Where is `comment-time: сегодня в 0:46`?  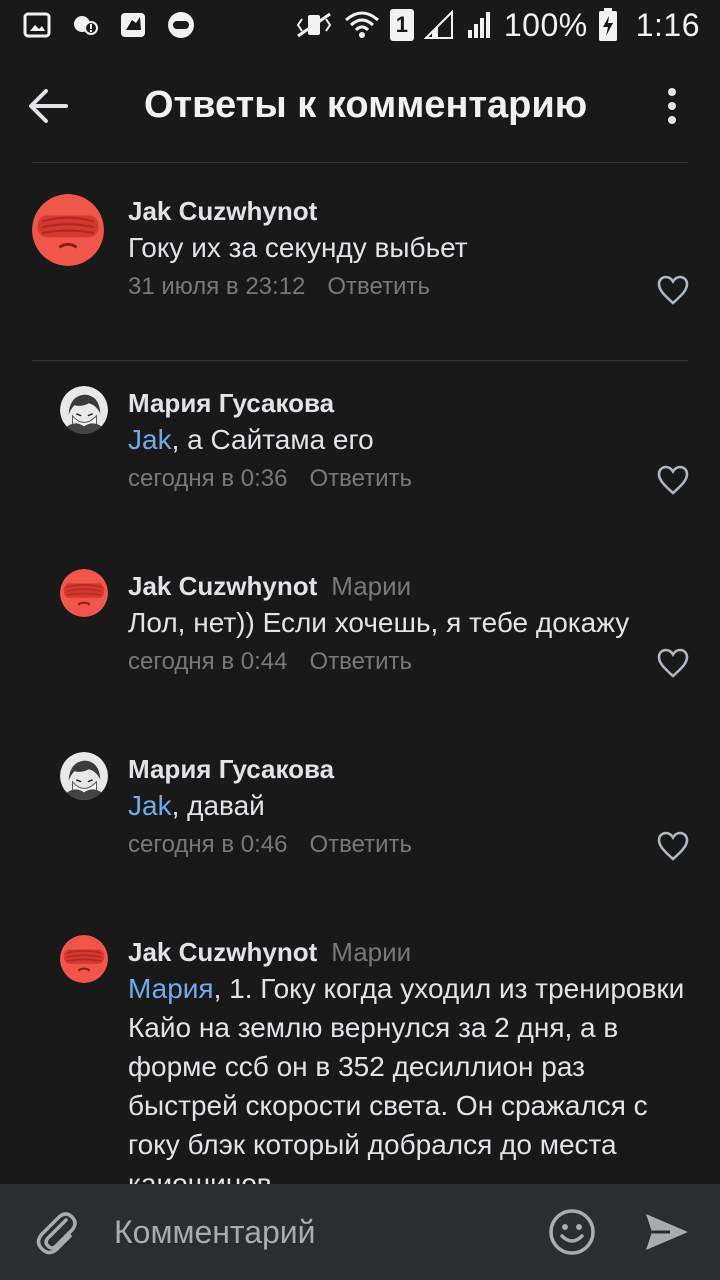 comment-time: сегодня в 0:46 is located at coordinates (208, 844).